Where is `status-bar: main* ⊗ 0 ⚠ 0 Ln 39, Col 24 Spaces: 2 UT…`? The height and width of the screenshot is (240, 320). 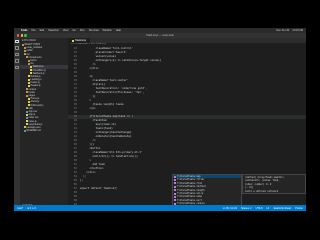 status-bar: main* ⊗ 0 ⚠ 0 Ln 39, Col 24 Spaces: 2 UT… is located at coordinates (160, 208).